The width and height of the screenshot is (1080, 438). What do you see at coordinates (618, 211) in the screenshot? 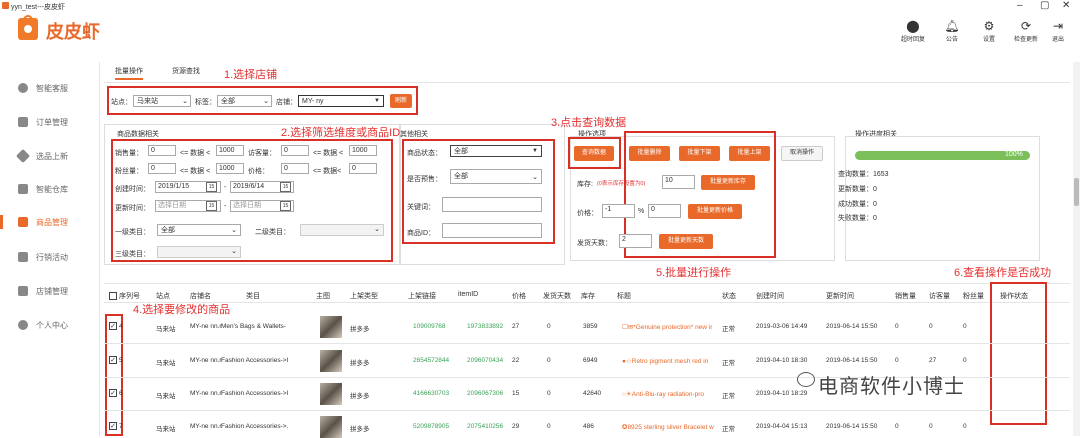
I see `price-op-input: -1` at bounding box center [618, 211].